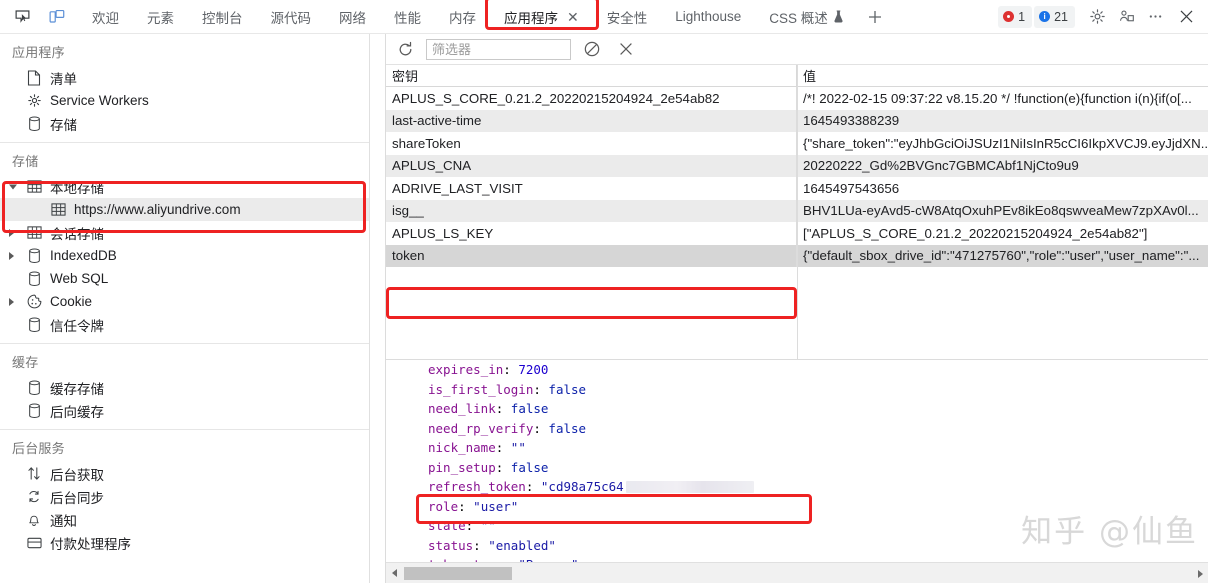  I want to click on column-resizer, so click(797, 227).